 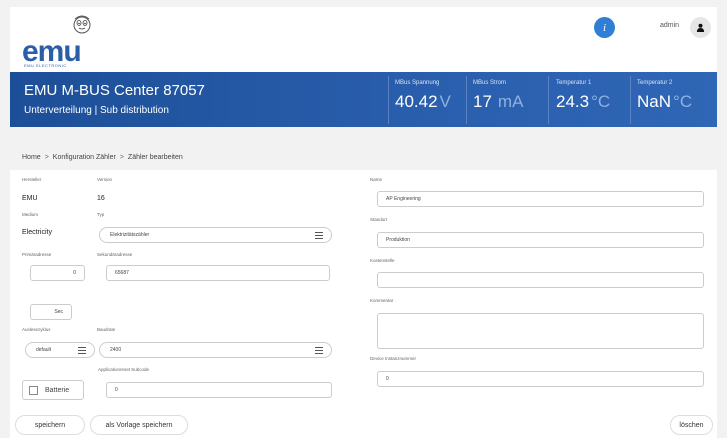 What do you see at coordinates (376, 179) in the screenshot?
I see `name-label: Name` at bounding box center [376, 179].